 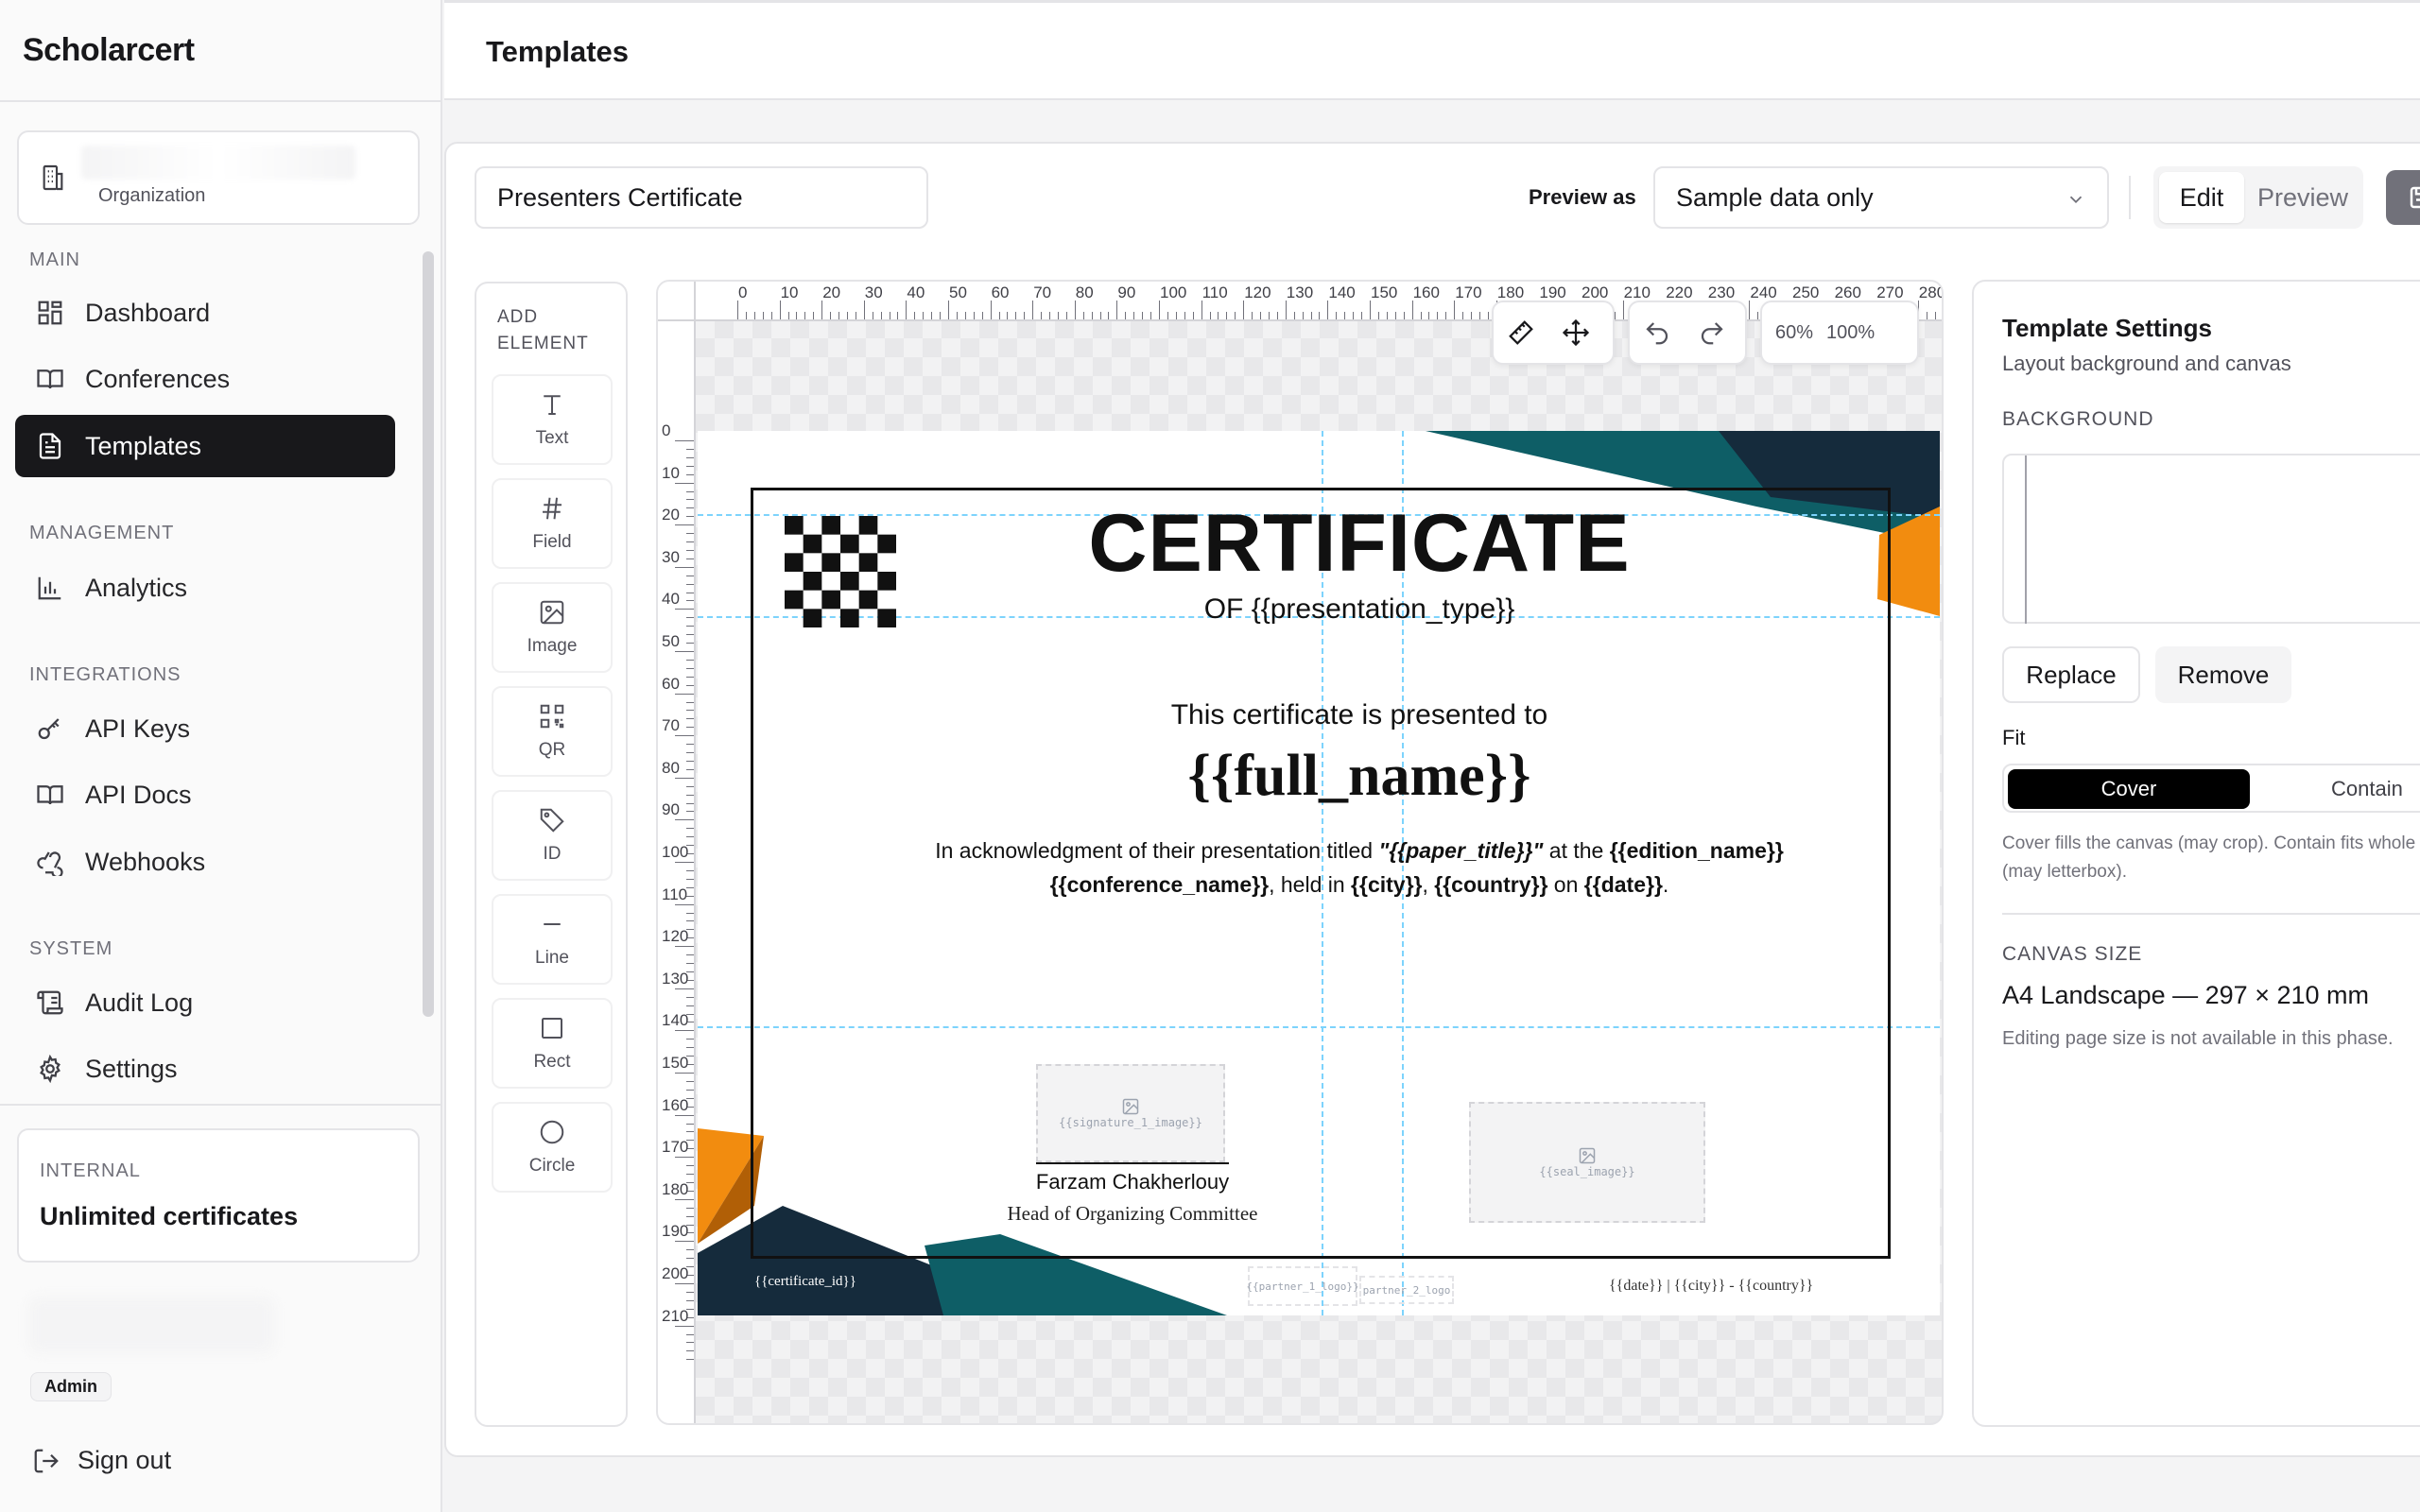 I want to click on signature-line, so click(x=1132, y=1163).